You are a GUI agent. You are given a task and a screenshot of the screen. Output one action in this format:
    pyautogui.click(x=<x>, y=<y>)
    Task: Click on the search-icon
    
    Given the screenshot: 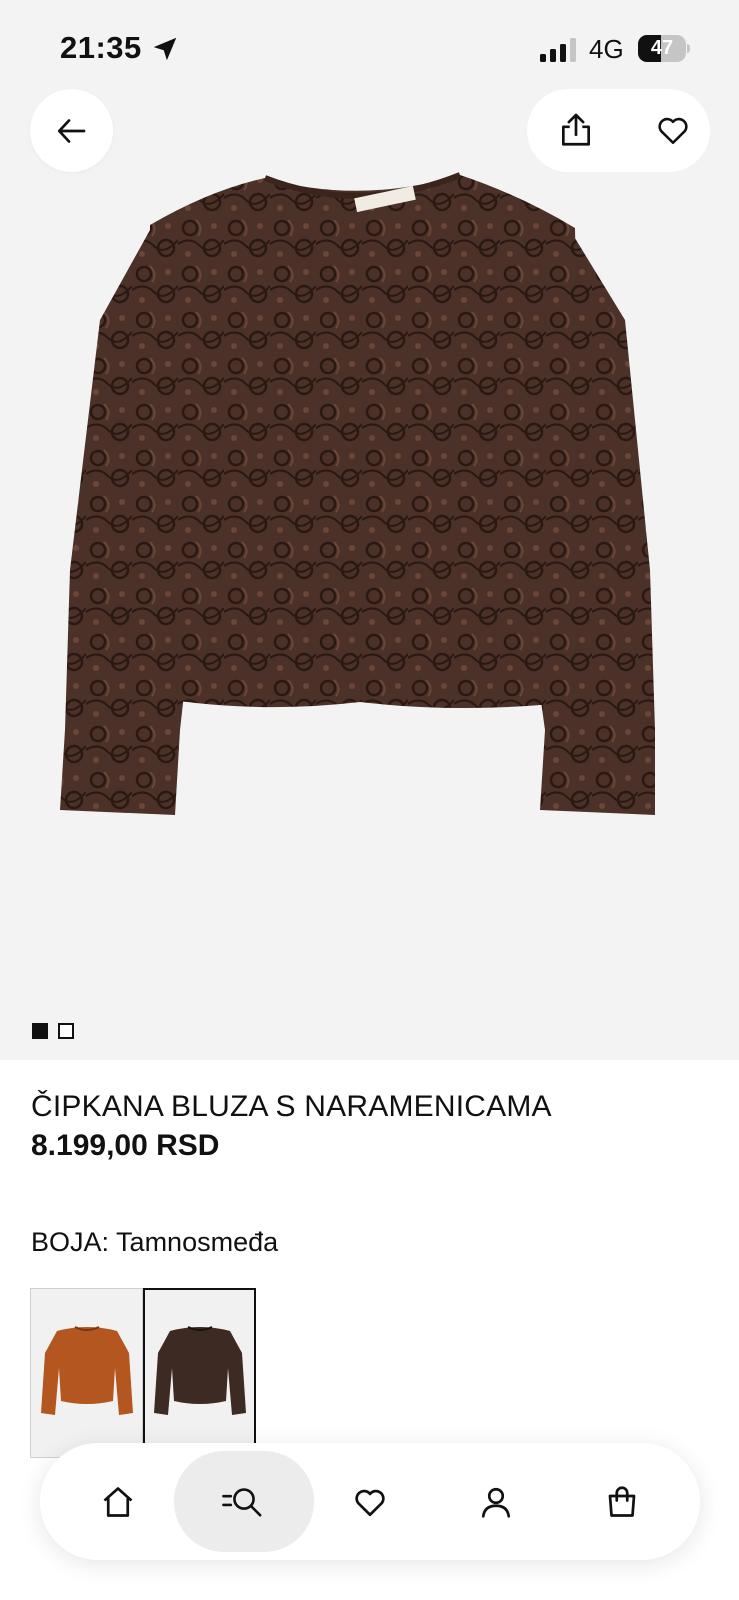 What is the action you would take?
    pyautogui.click(x=242, y=1502)
    